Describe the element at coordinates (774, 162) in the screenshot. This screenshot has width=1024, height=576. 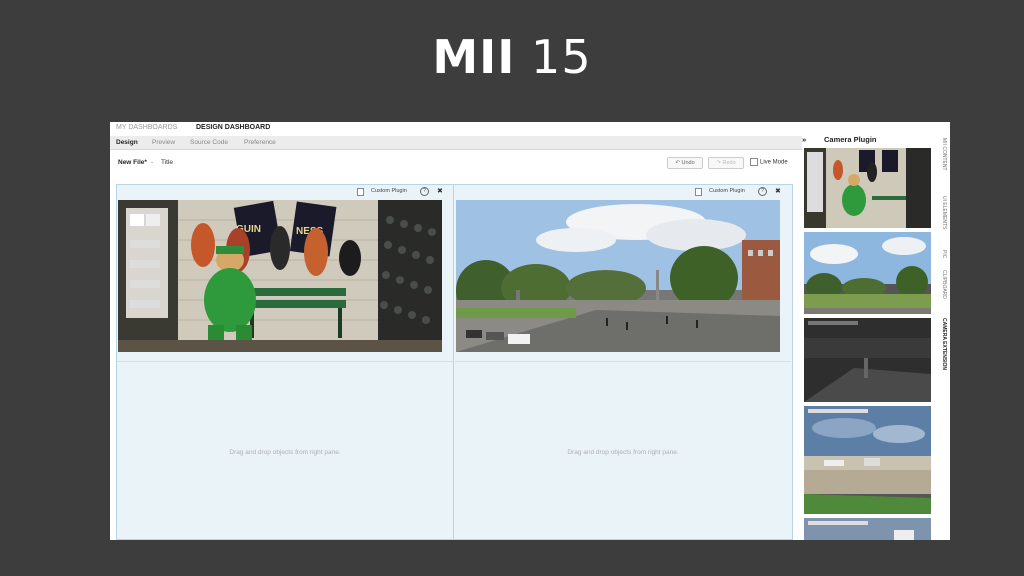
I see `live-mode-label: Live Mode` at that location.